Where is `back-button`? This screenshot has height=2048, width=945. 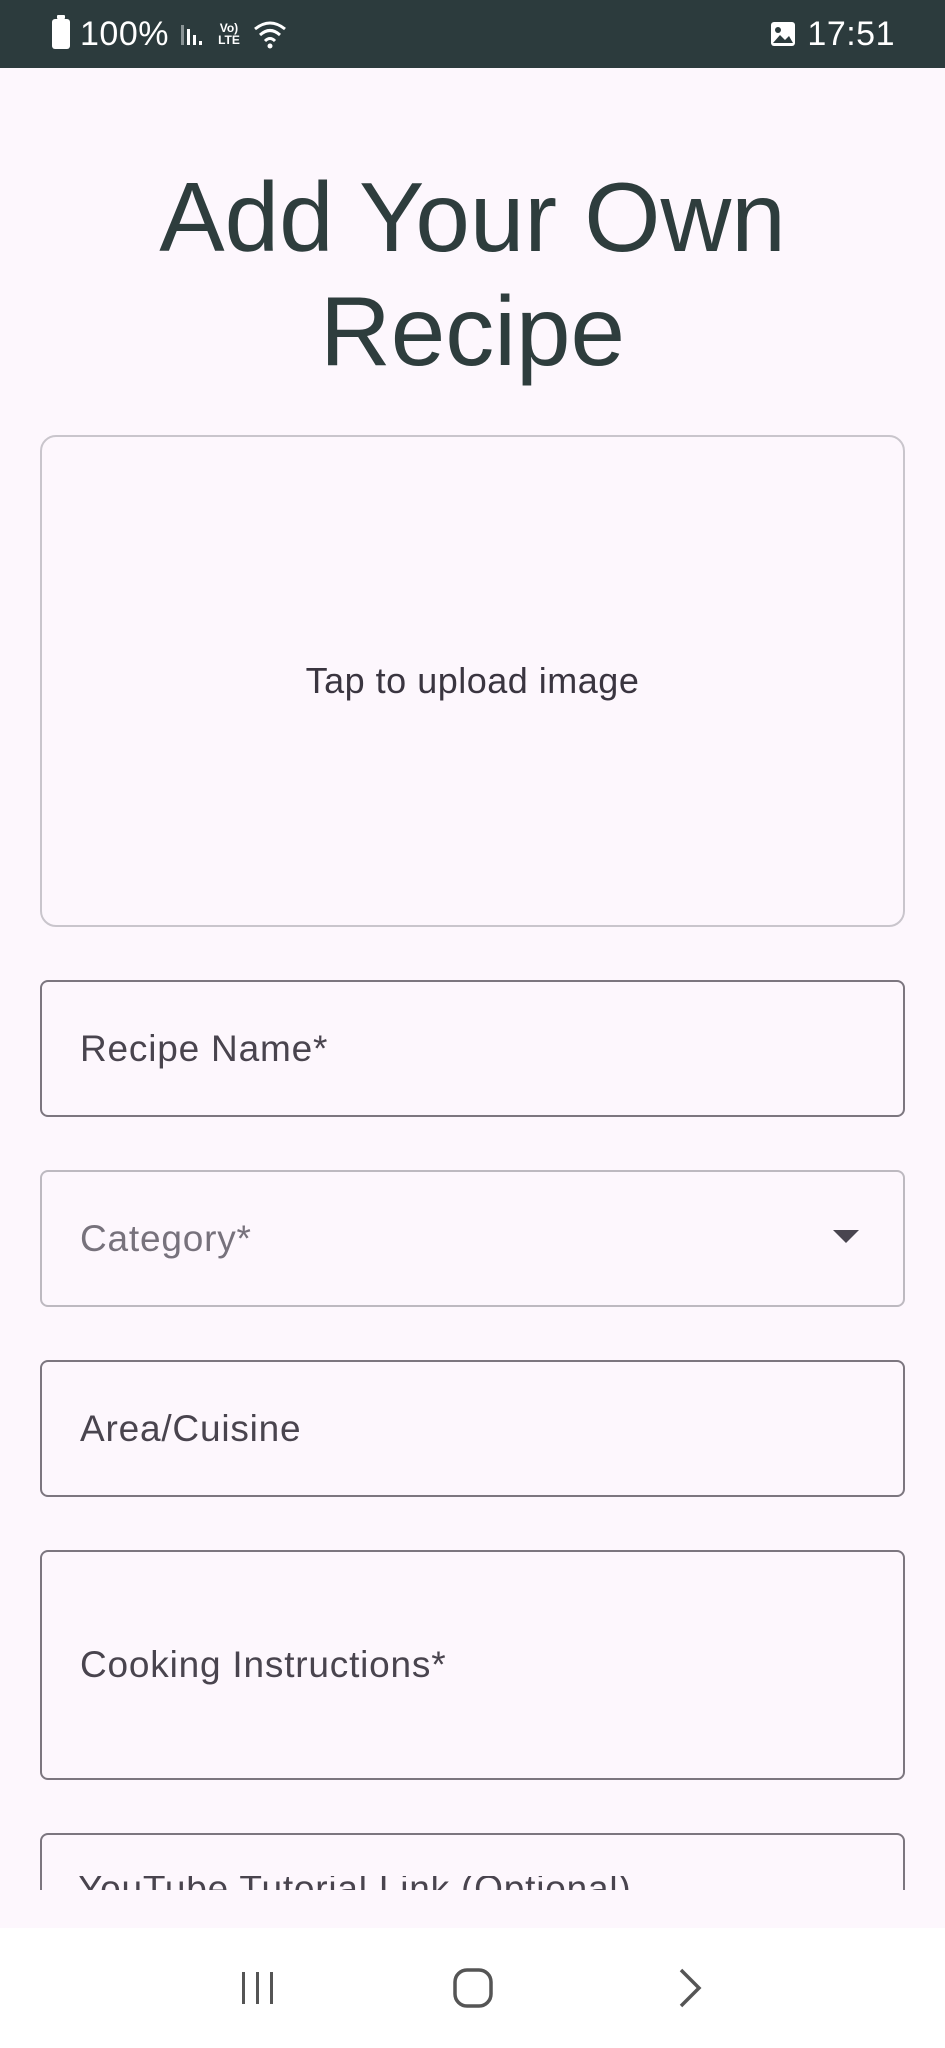
back-button is located at coordinates (688, 1988).